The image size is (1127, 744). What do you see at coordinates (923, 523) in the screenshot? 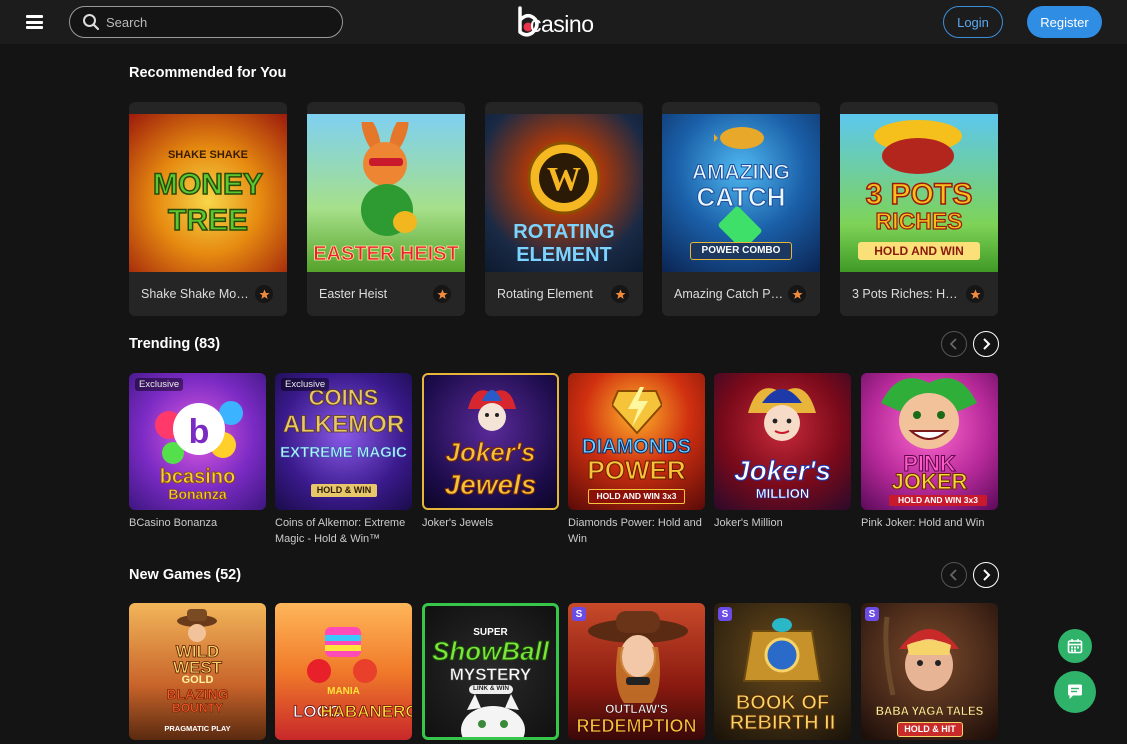
I see `game-tile-label: Pink Joker: Hold and Win` at bounding box center [923, 523].